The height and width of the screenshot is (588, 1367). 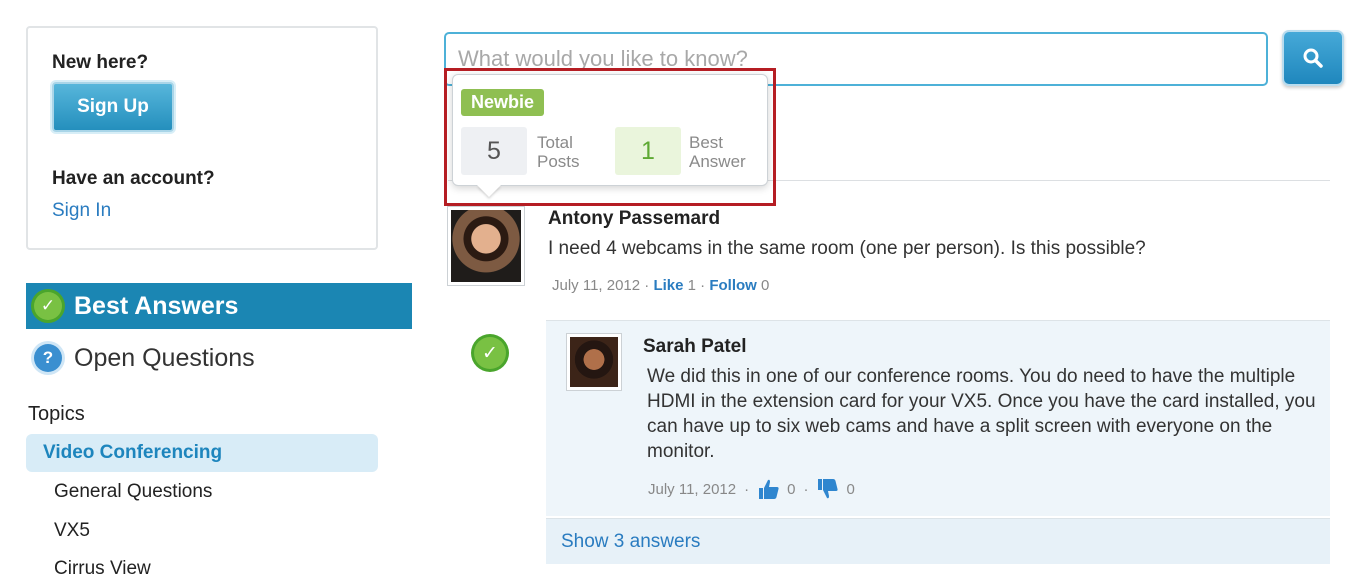 What do you see at coordinates (133, 491) in the screenshot?
I see `topic-label: General Questions` at bounding box center [133, 491].